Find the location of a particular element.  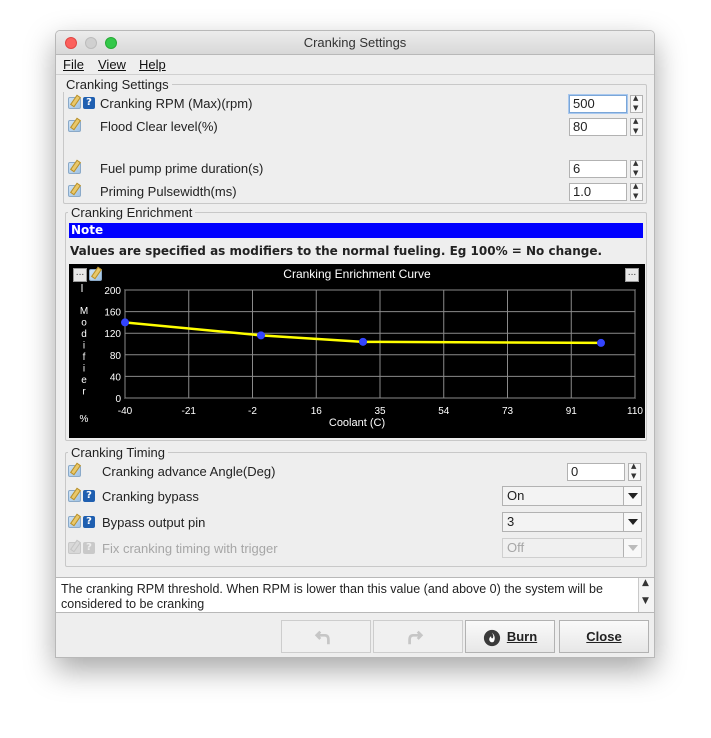

cranking-advance-input: 0 is located at coordinates (596, 472).